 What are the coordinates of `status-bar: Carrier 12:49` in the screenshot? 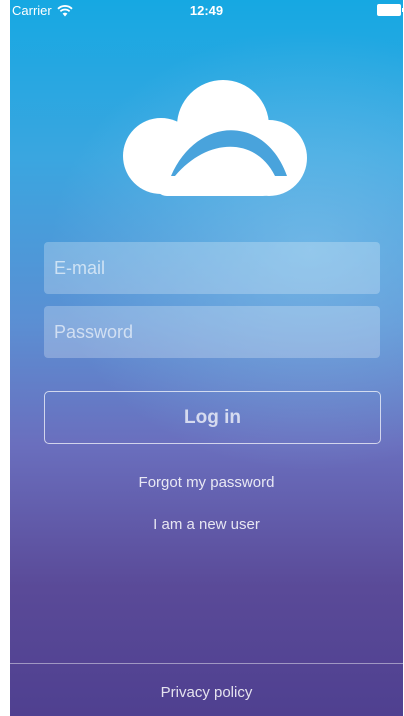 It's located at (206, 10).